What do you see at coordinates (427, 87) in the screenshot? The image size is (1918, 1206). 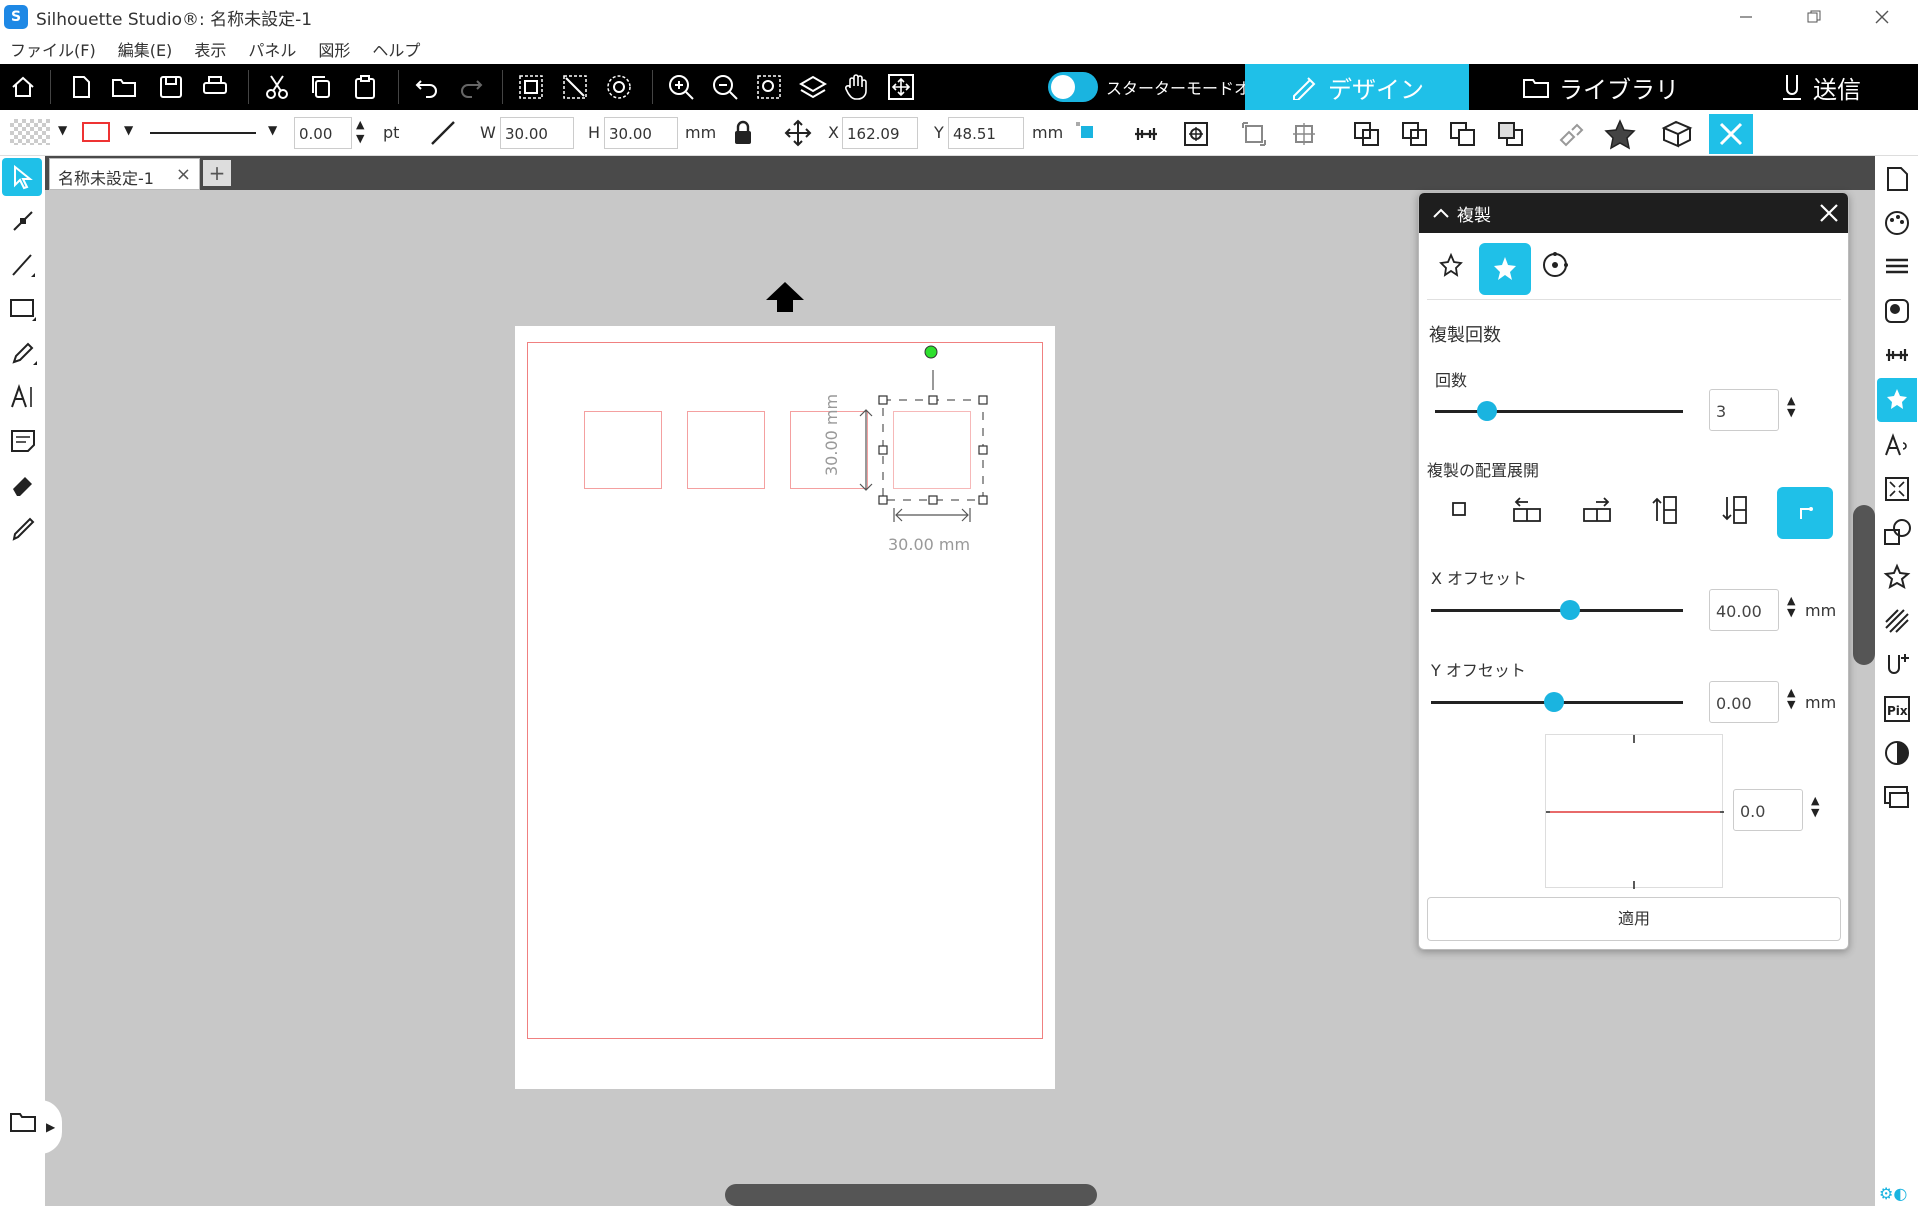 I see `undo-button` at bounding box center [427, 87].